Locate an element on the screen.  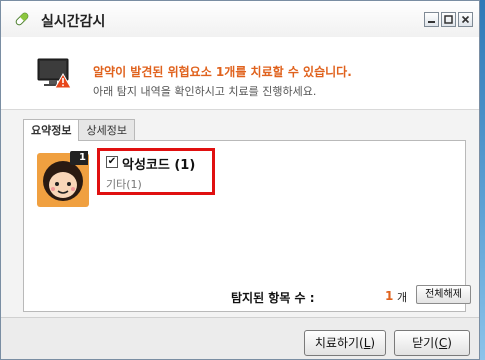
malware-item-title: 악성코드 (1) is located at coordinates (158, 163).